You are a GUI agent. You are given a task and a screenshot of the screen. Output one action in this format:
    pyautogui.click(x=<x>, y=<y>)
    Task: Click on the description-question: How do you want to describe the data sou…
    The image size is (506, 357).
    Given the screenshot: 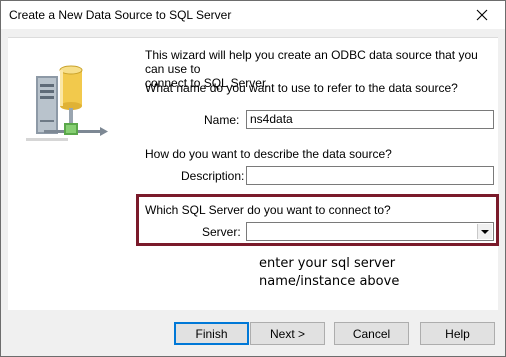 What is the action you would take?
    pyautogui.click(x=268, y=154)
    